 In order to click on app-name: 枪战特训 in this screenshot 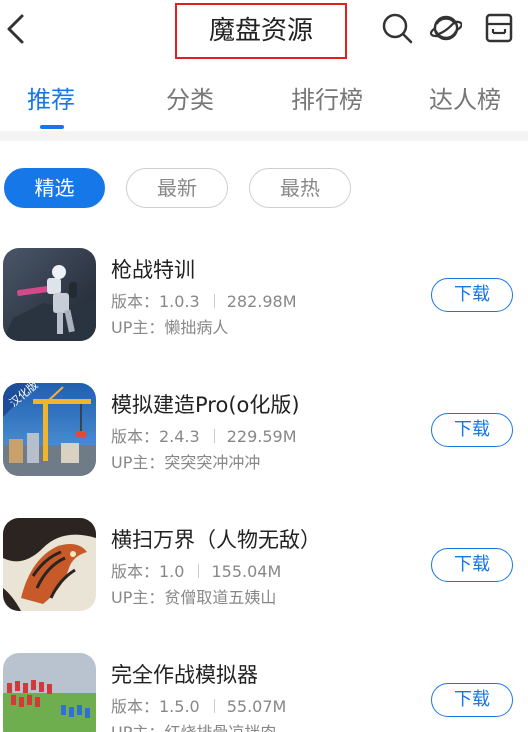, I will do `click(153, 270)`.